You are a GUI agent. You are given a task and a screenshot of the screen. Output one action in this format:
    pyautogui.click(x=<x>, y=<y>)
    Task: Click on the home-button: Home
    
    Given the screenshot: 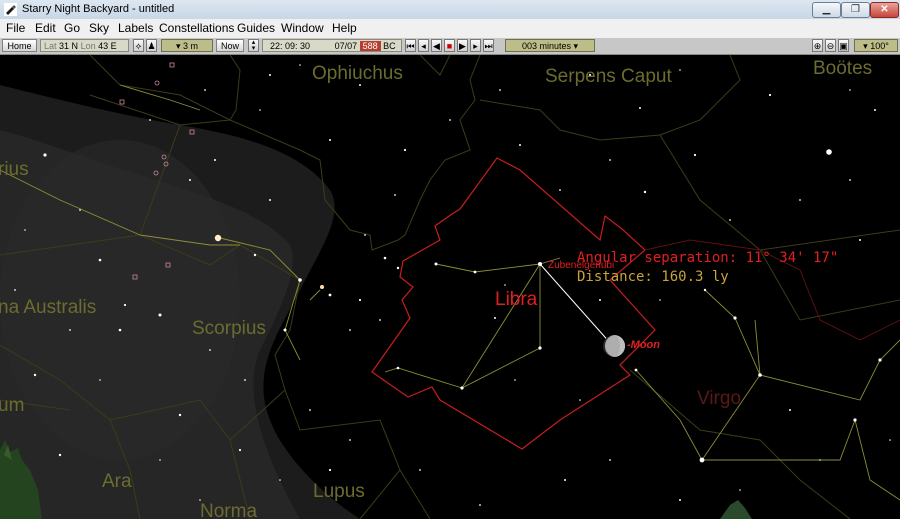 What is the action you would take?
    pyautogui.click(x=19, y=45)
    